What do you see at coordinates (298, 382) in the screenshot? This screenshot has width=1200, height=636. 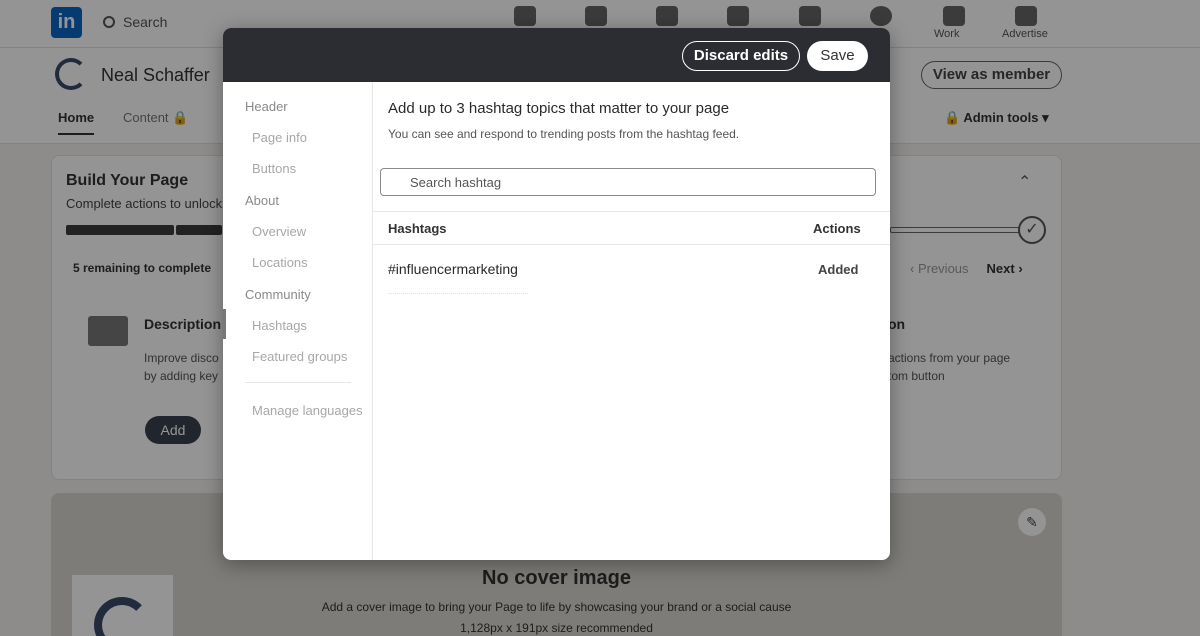 I see `sidebar-divider` at bounding box center [298, 382].